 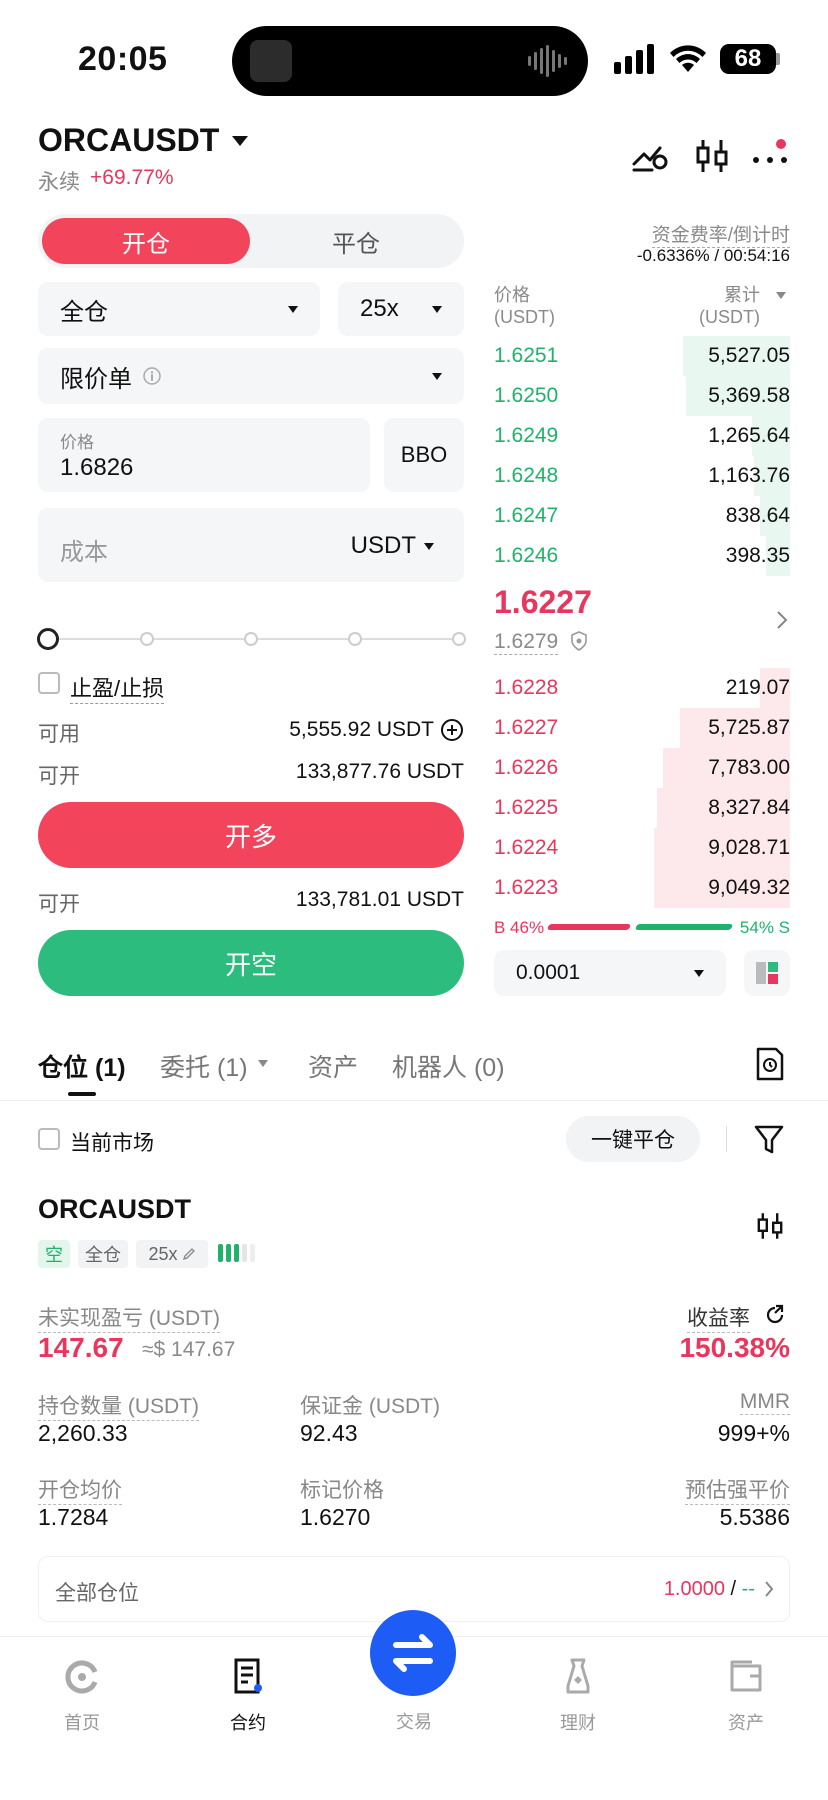 What do you see at coordinates (758, 556) in the screenshot?
I see `ask-total: 398.35` at bounding box center [758, 556].